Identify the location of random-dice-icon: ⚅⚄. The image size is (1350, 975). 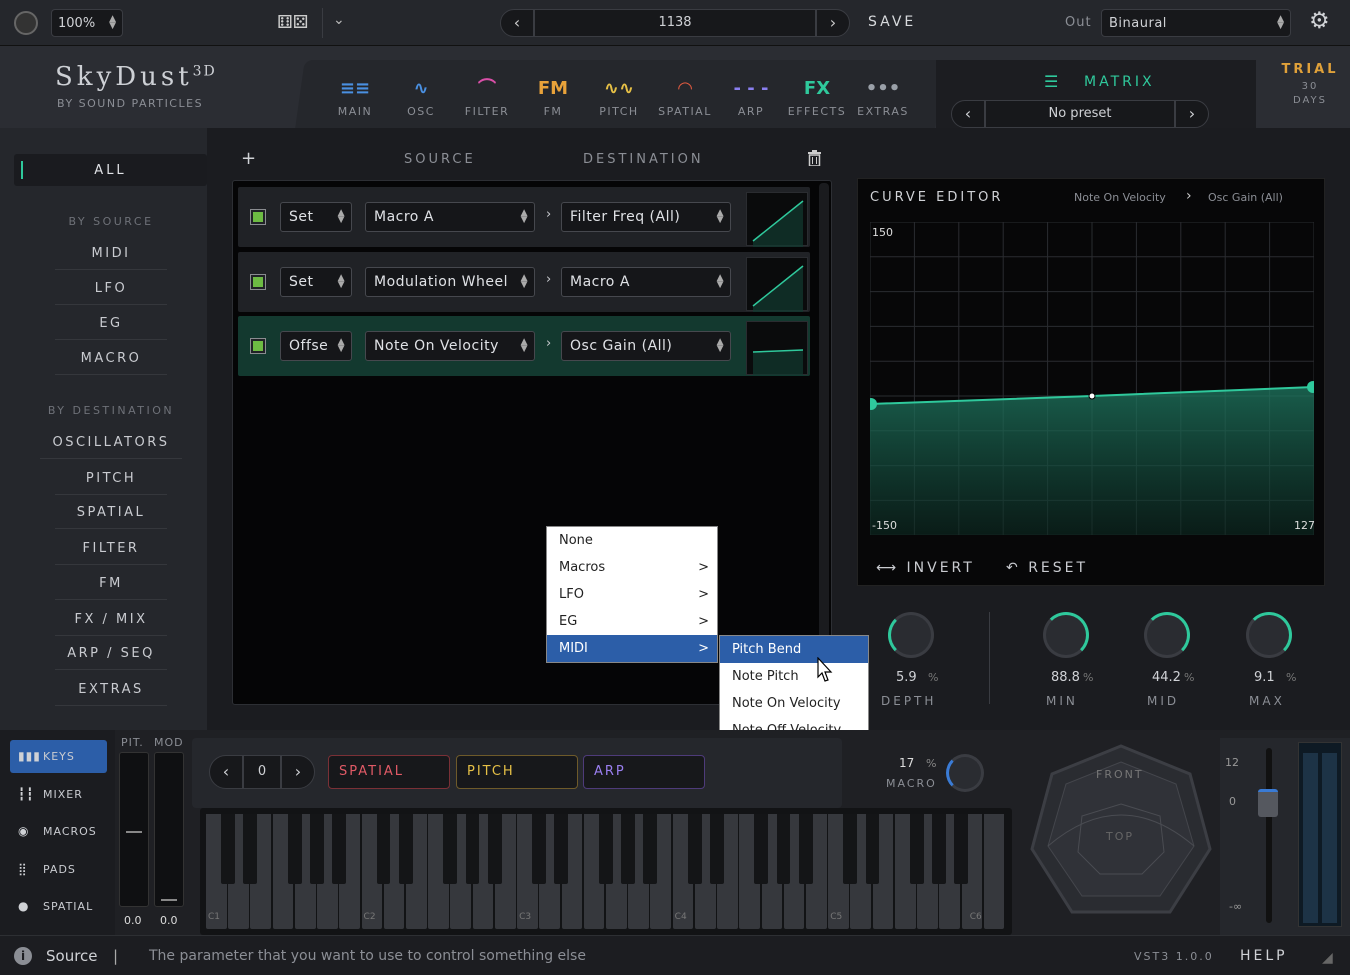
(292, 22).